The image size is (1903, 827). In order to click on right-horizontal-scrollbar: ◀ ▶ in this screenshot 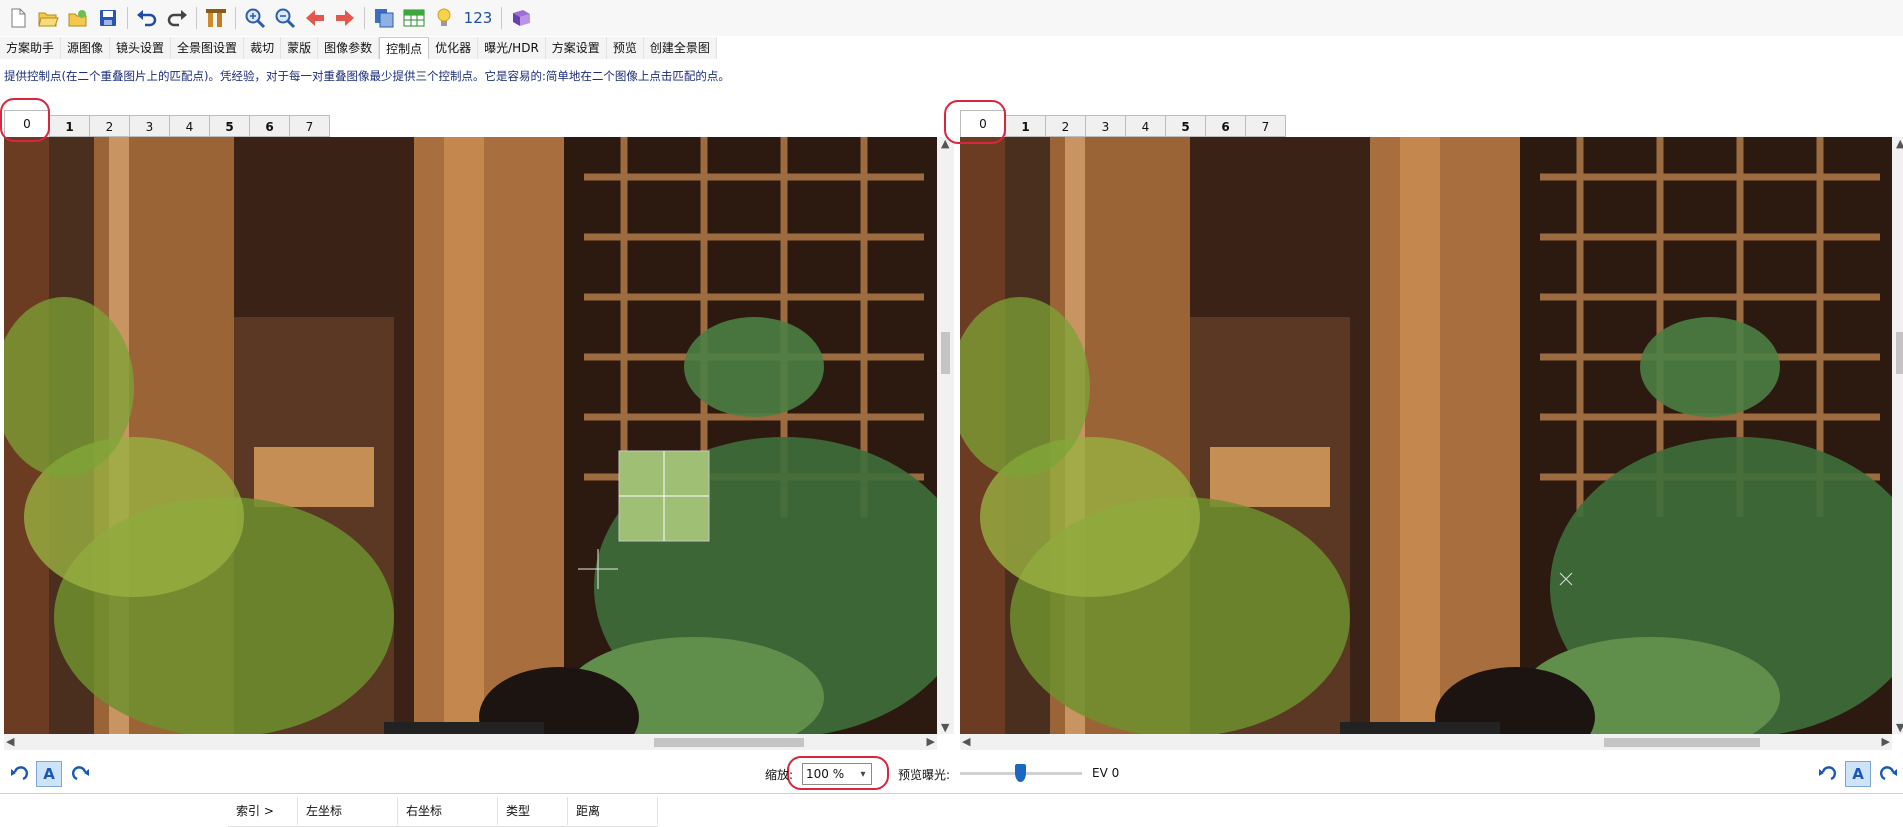, I will do `click(1426, 742)`.